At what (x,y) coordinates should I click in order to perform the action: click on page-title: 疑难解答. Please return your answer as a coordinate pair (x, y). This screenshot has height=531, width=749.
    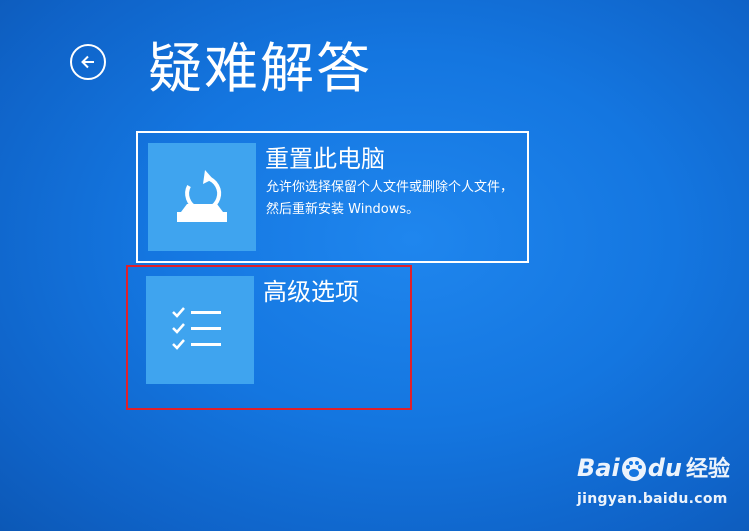
    Looking at the image, I should click on (260, 68).